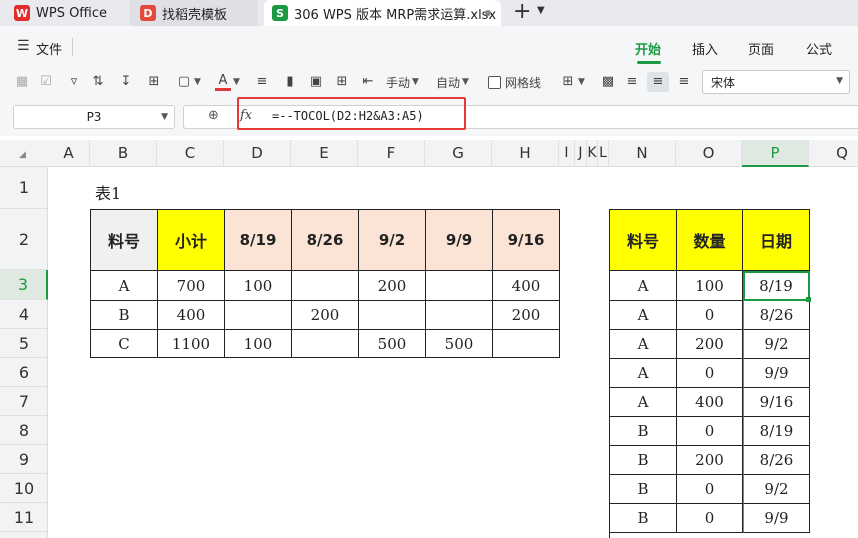 Image resolution: width=858 pixels, height=538 pixels. I want to click on hamburger-icon: ☰, so click(23, 46).